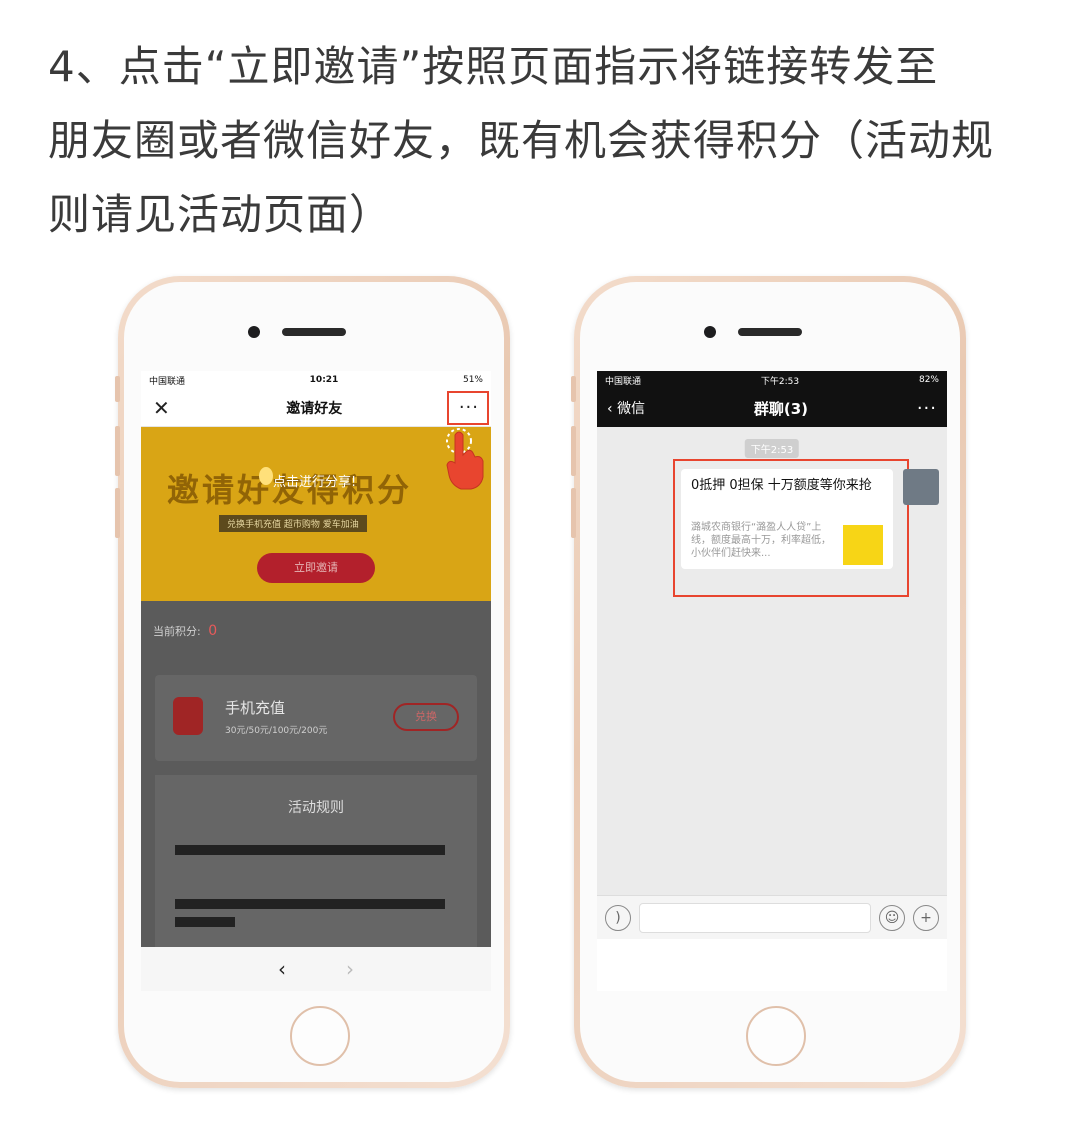 This screenshot has width=1080, height=1132. What do you see at coordinates (928, 380) in the screenshot?
I see `battery-percent: 82%` at bounding box center [928, 380].